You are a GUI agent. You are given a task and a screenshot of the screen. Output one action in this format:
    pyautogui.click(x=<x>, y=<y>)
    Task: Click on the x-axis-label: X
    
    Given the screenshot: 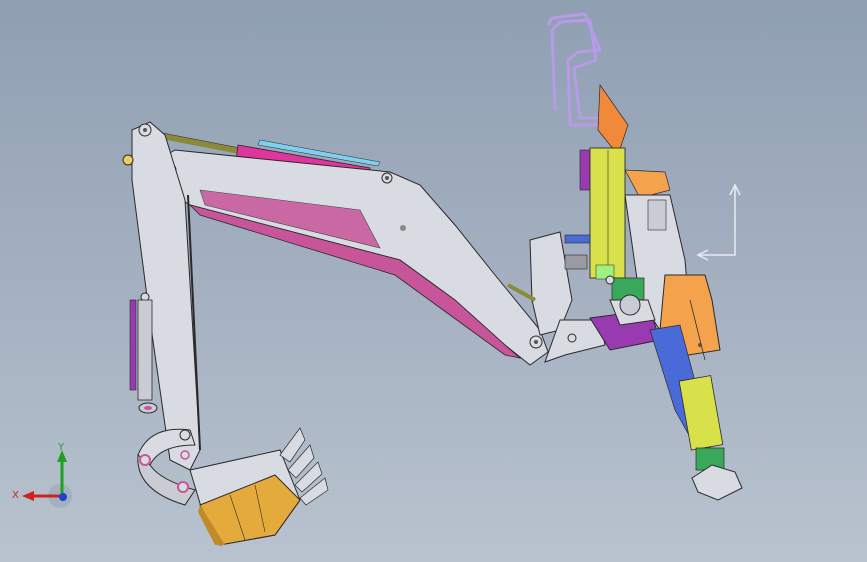 What is the action you would take?
    pyautogui.click(x=15, y=495)
    